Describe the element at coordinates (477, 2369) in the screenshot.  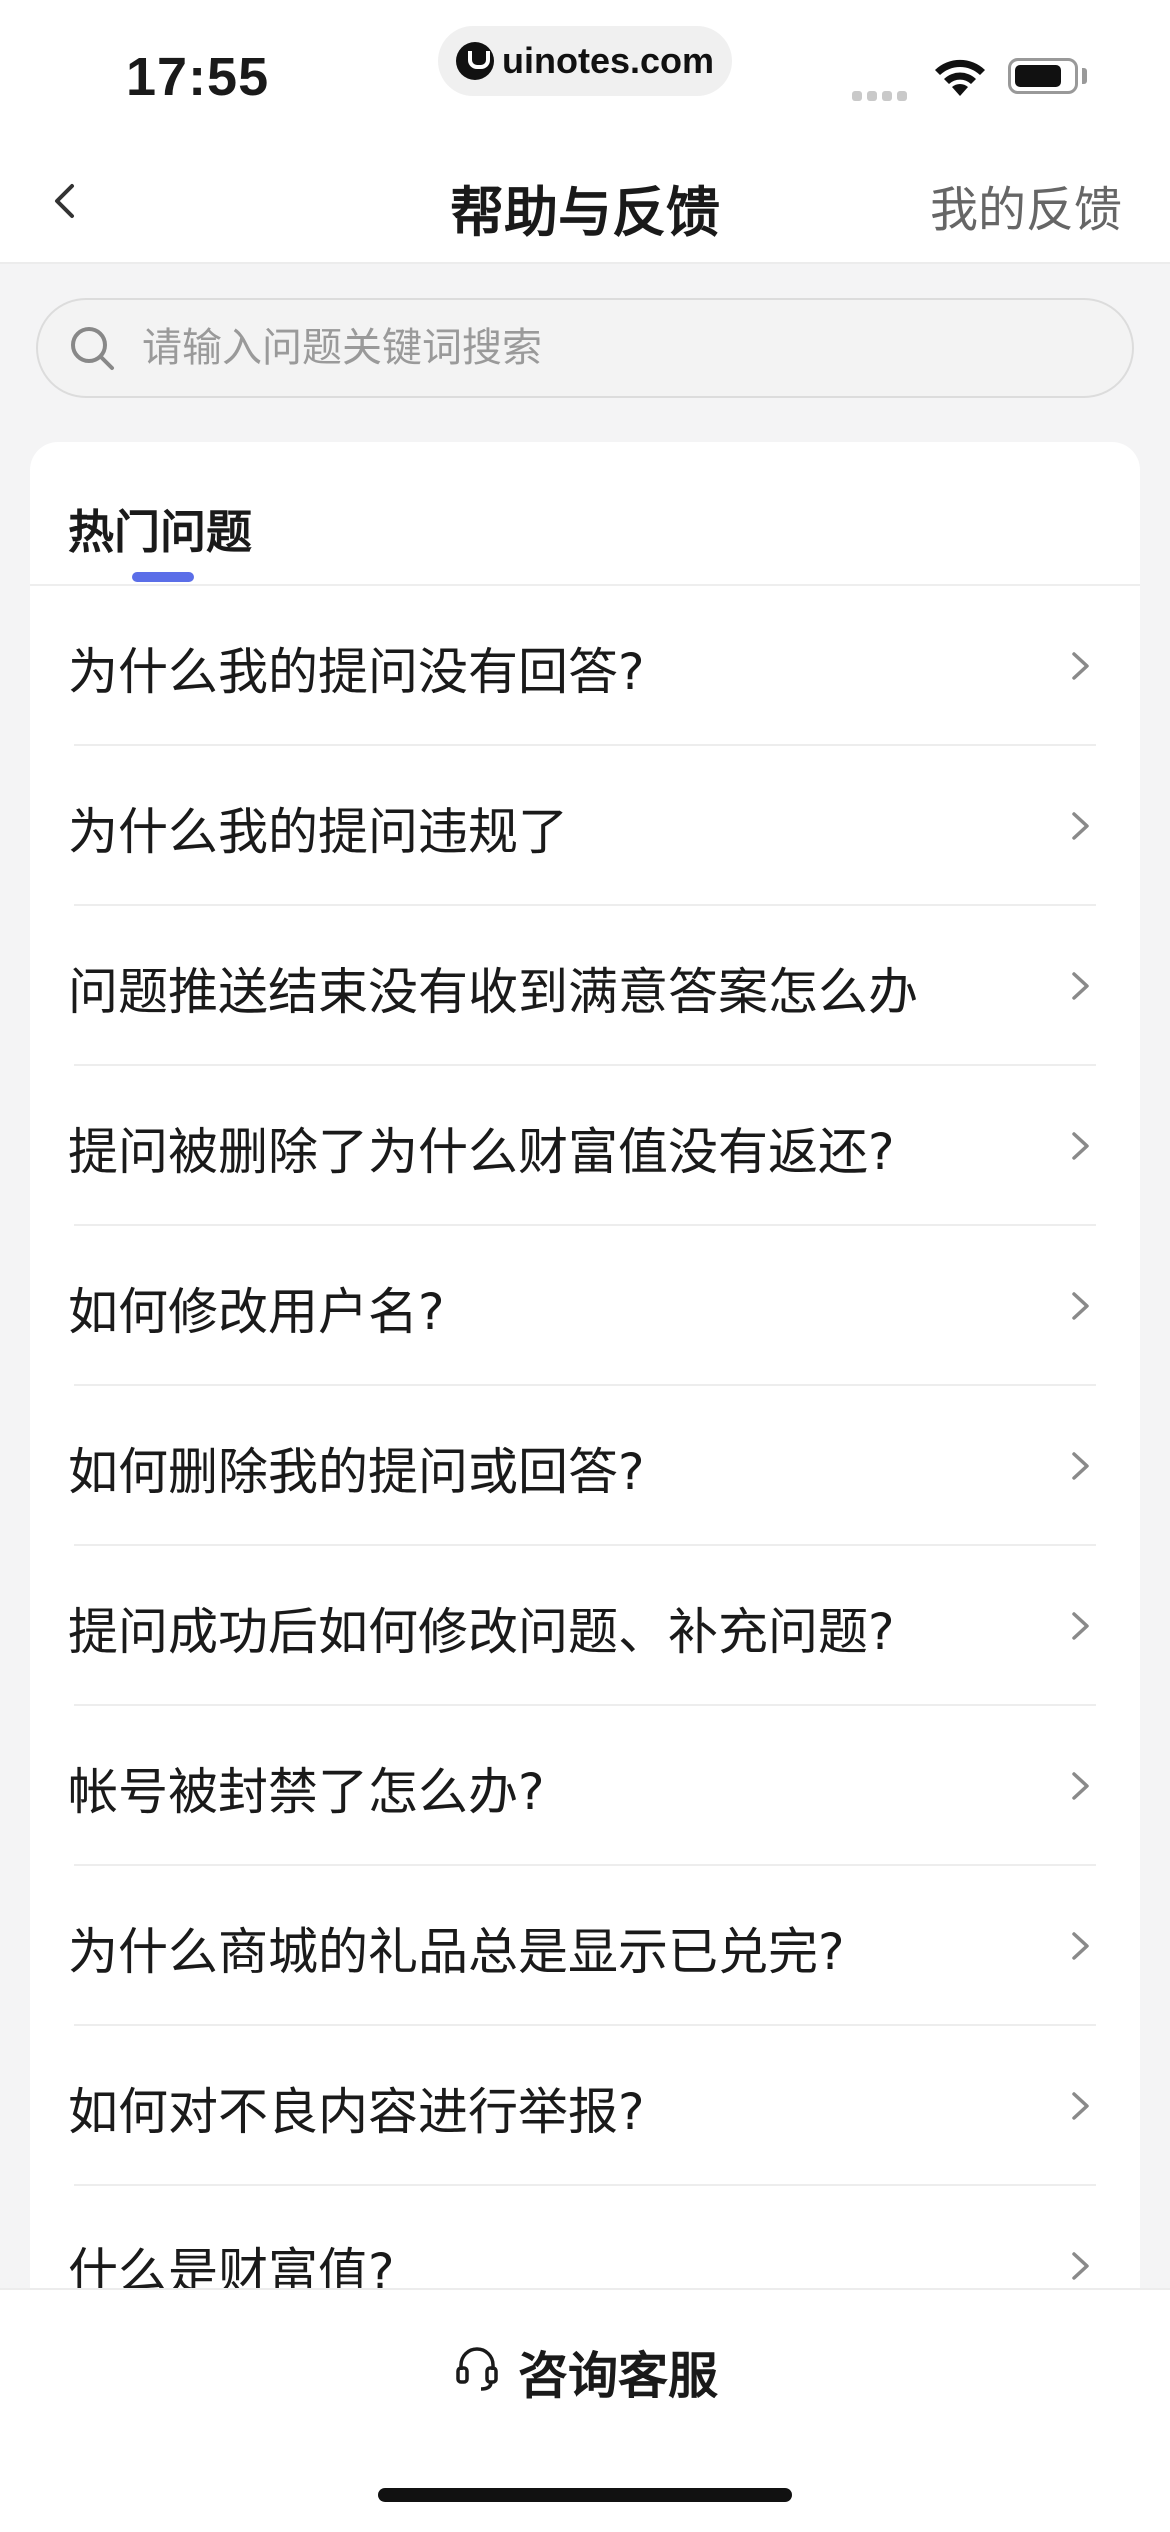
I see `headset-icon` at that location.